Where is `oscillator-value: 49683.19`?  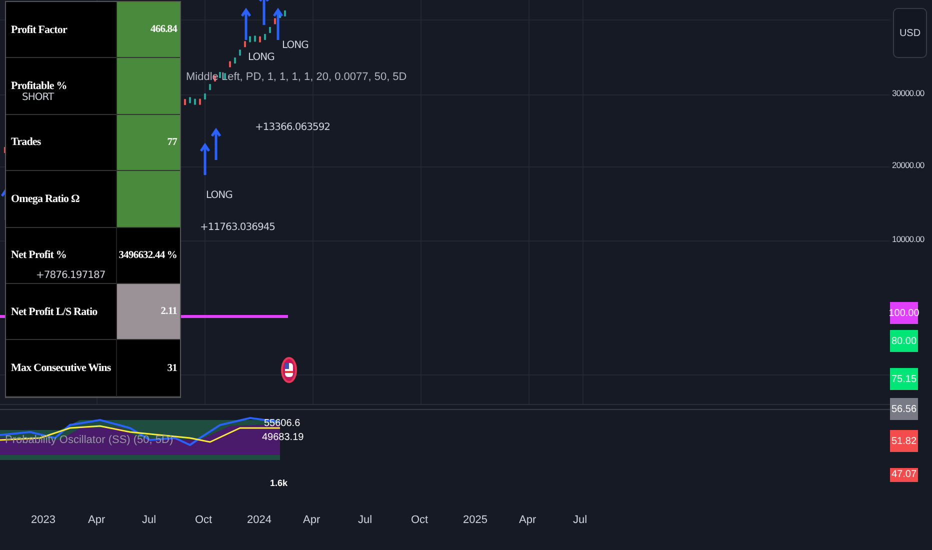
oscillator-value: 49683.19 is located at coordinates (283, 437).